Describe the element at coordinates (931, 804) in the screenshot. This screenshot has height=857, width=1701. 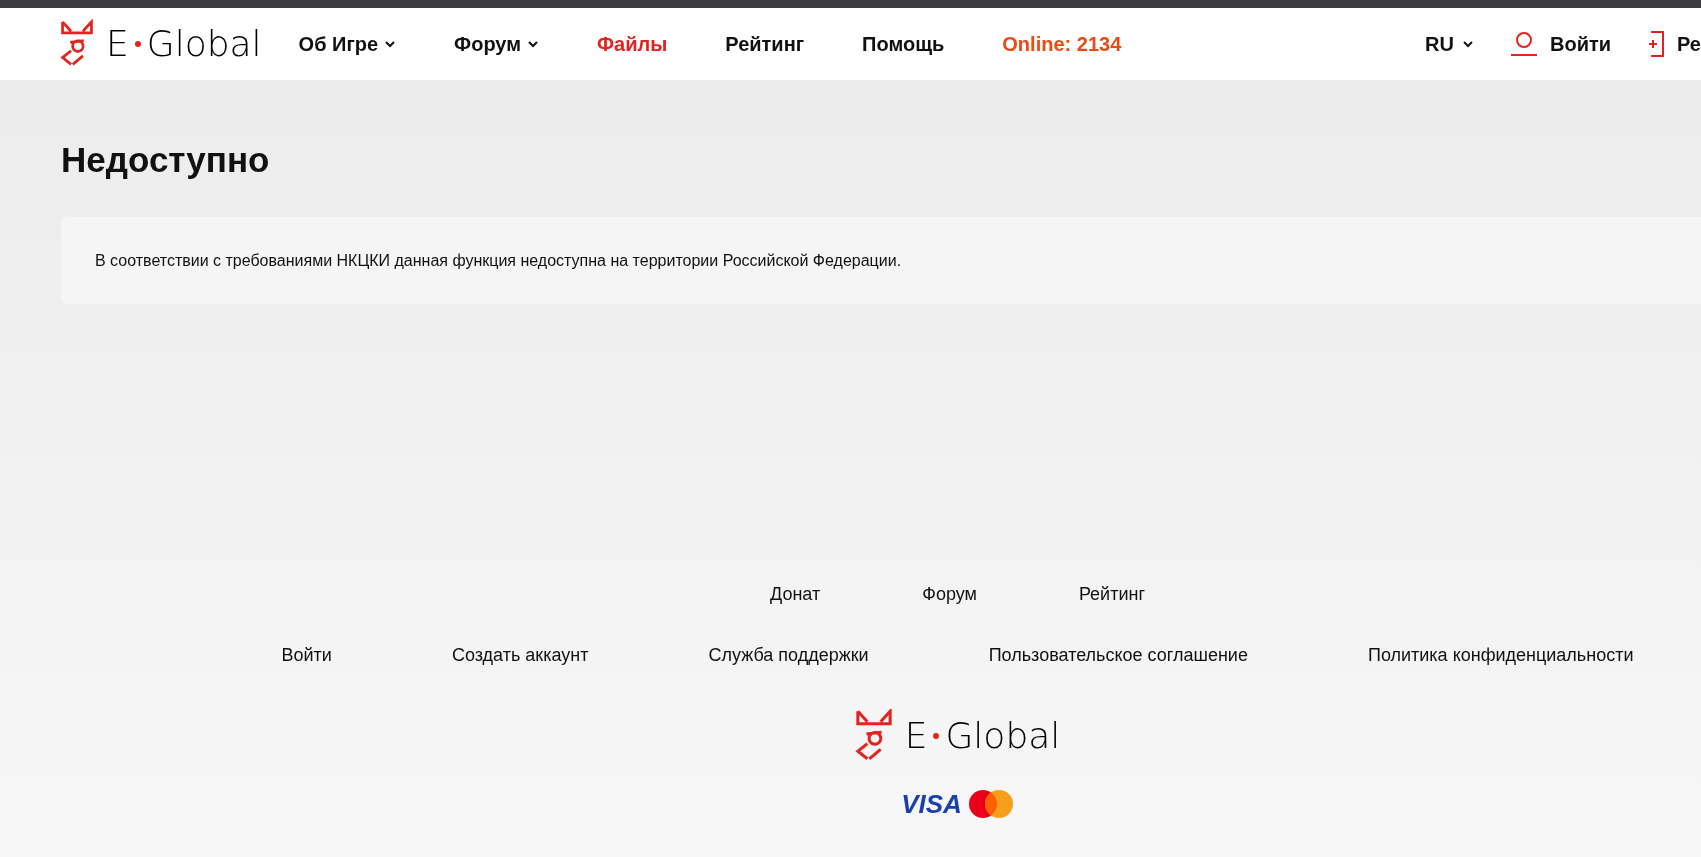
I see `visa-logo: VISA` at that location.